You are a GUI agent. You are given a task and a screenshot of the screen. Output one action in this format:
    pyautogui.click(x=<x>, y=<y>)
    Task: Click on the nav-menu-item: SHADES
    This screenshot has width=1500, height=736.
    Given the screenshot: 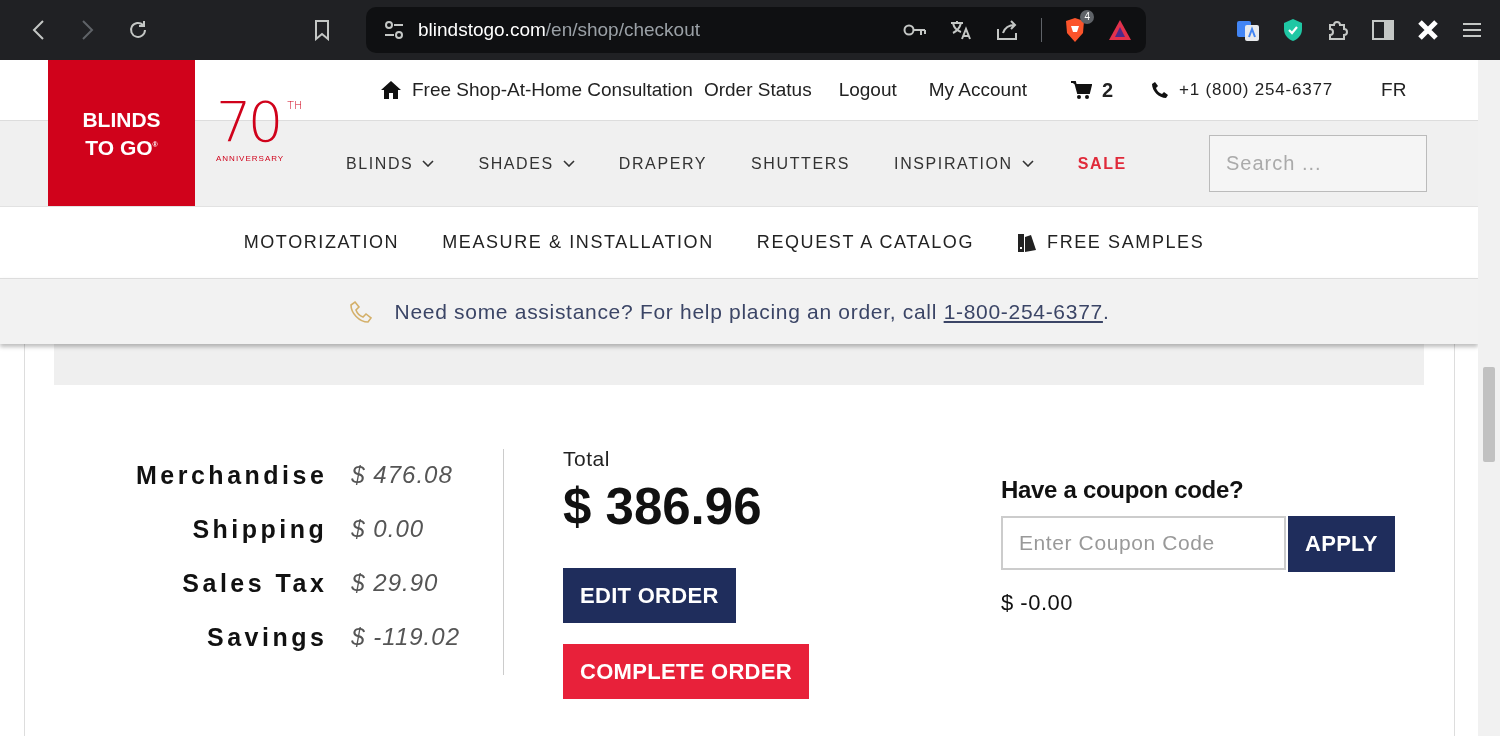 What is the action you would take?
    pyautogui.click(x=526, y=163)
    